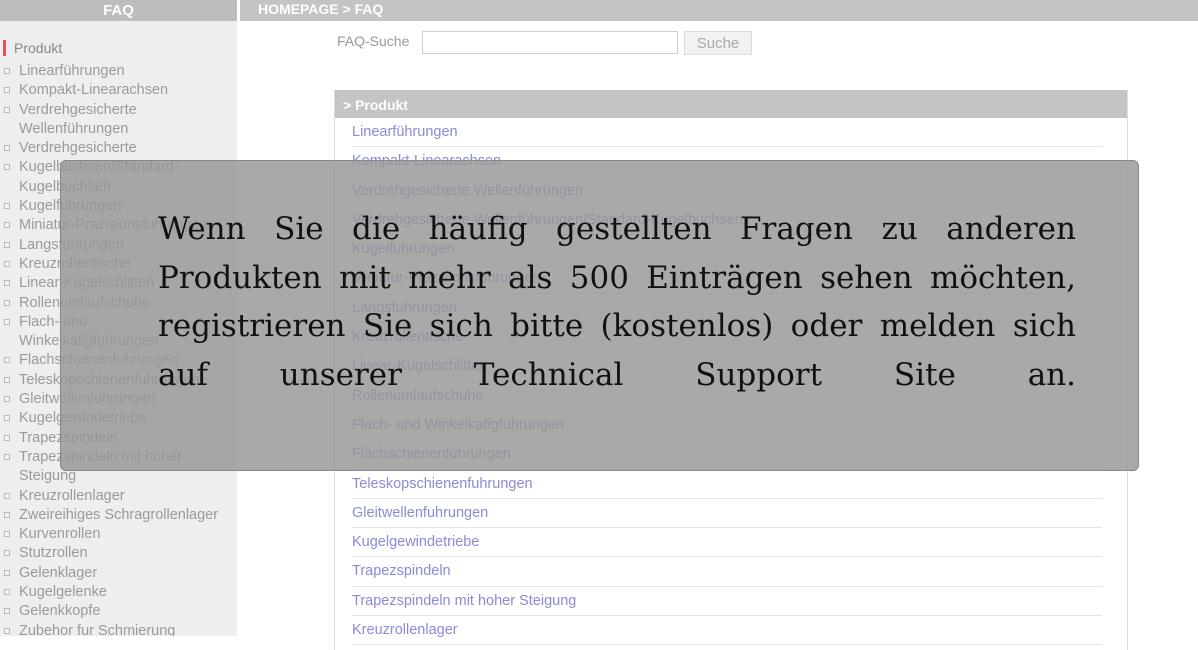 This screenshot has width=1198, height=650. What do you see at coordinates (58, 572) in the screenshot?
I see `sidebar-item-label: Gelenklager` at bounding box center [58, 572].